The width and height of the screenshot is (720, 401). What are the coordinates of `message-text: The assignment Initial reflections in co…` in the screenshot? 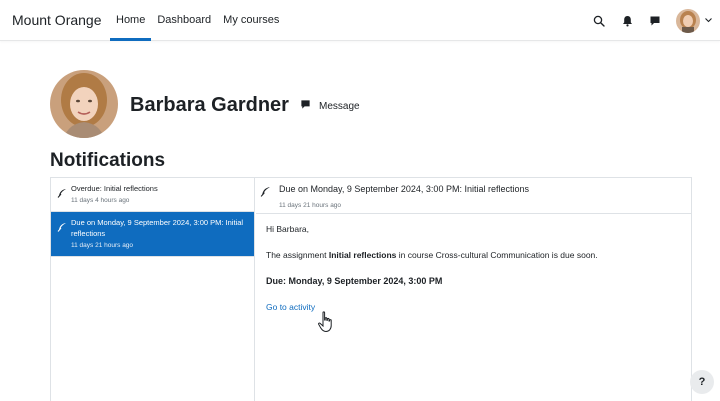 It's located at (473, 255).